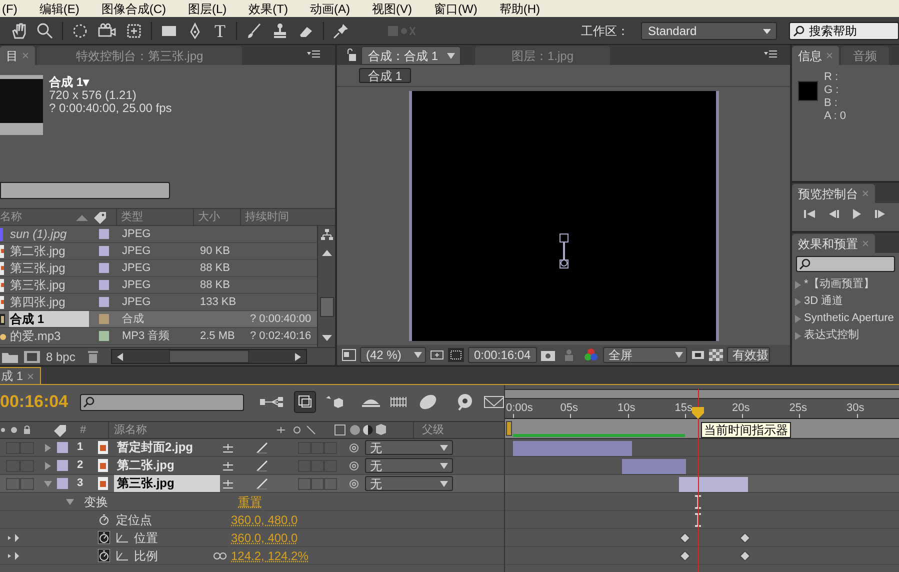 Image resolution: width=899 pixels, height=572 pixels. What do you see at coordinates (167, 483) in the screenshot?
I see `layer-name: 第三张.jpg` at bounding box center [167, 483].